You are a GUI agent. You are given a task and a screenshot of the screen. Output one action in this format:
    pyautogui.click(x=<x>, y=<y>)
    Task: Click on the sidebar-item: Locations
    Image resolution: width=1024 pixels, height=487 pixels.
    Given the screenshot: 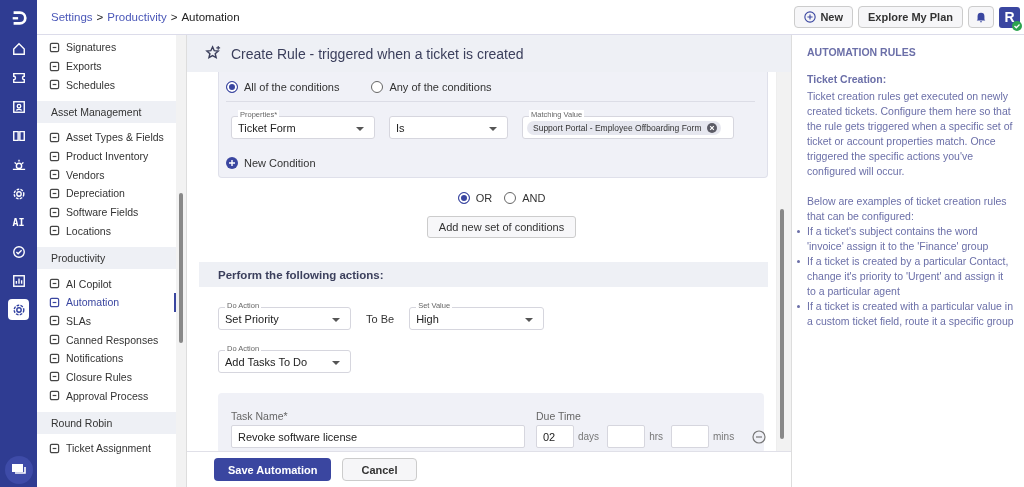 What is the action you would take?
    pyautogui.click(x=106, y=231)
    